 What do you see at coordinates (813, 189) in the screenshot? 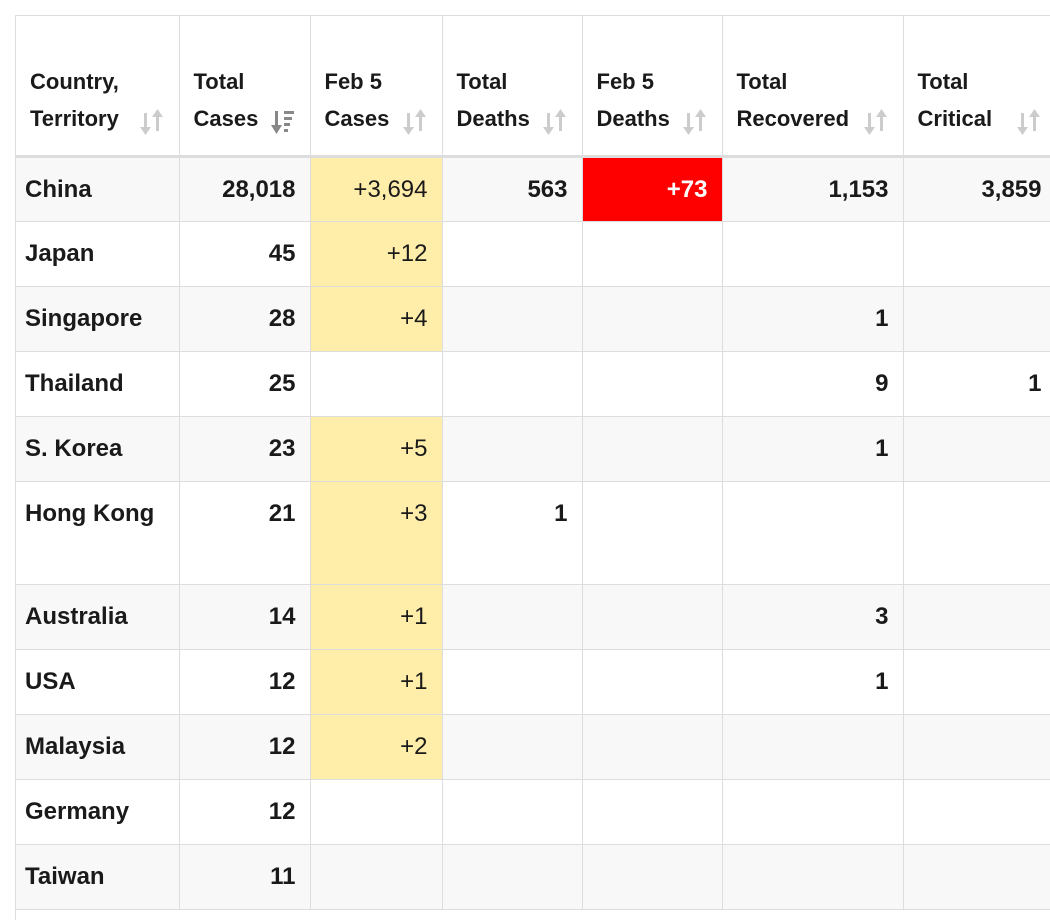
I see `total-recovered-cell: 1,153` at bounding box center [813, 189].